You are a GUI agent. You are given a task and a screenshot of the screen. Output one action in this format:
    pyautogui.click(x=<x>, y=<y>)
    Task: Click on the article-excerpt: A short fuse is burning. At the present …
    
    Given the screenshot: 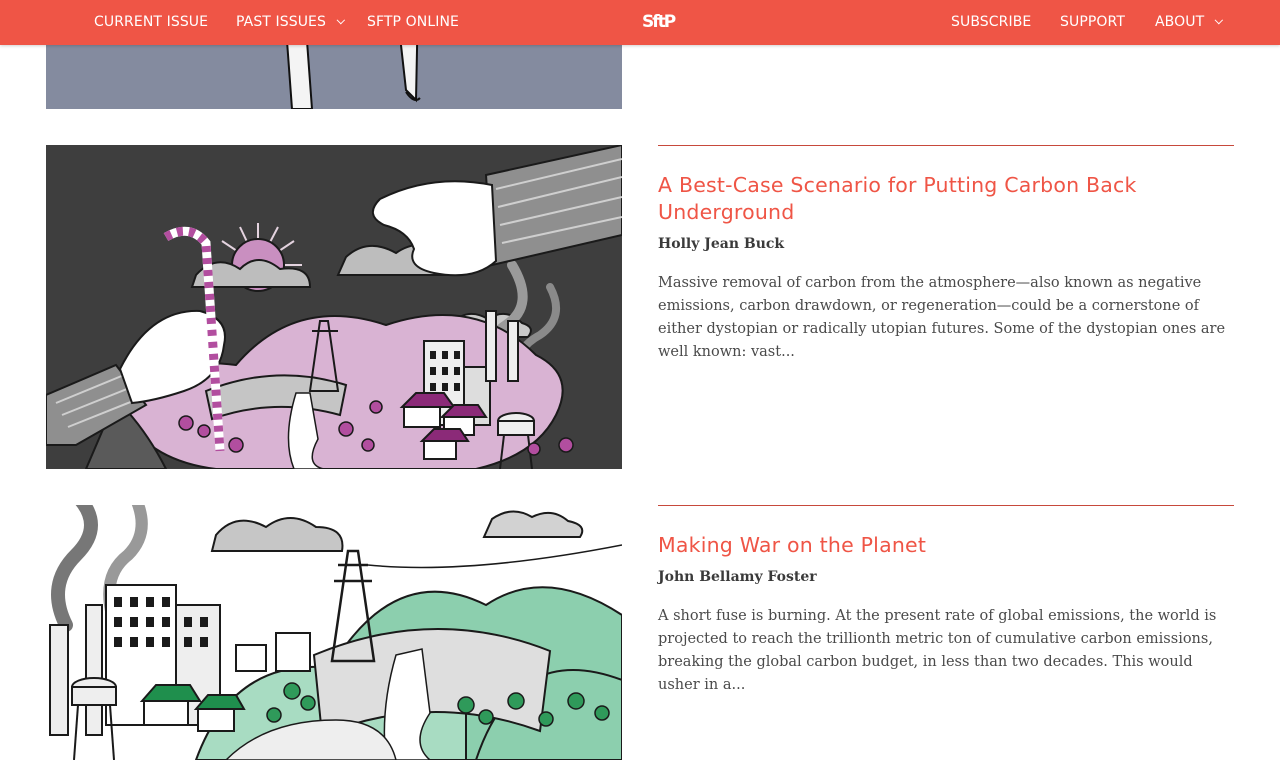 What is the action you would take?
    pyautogui.click(x=937, y=650)
    